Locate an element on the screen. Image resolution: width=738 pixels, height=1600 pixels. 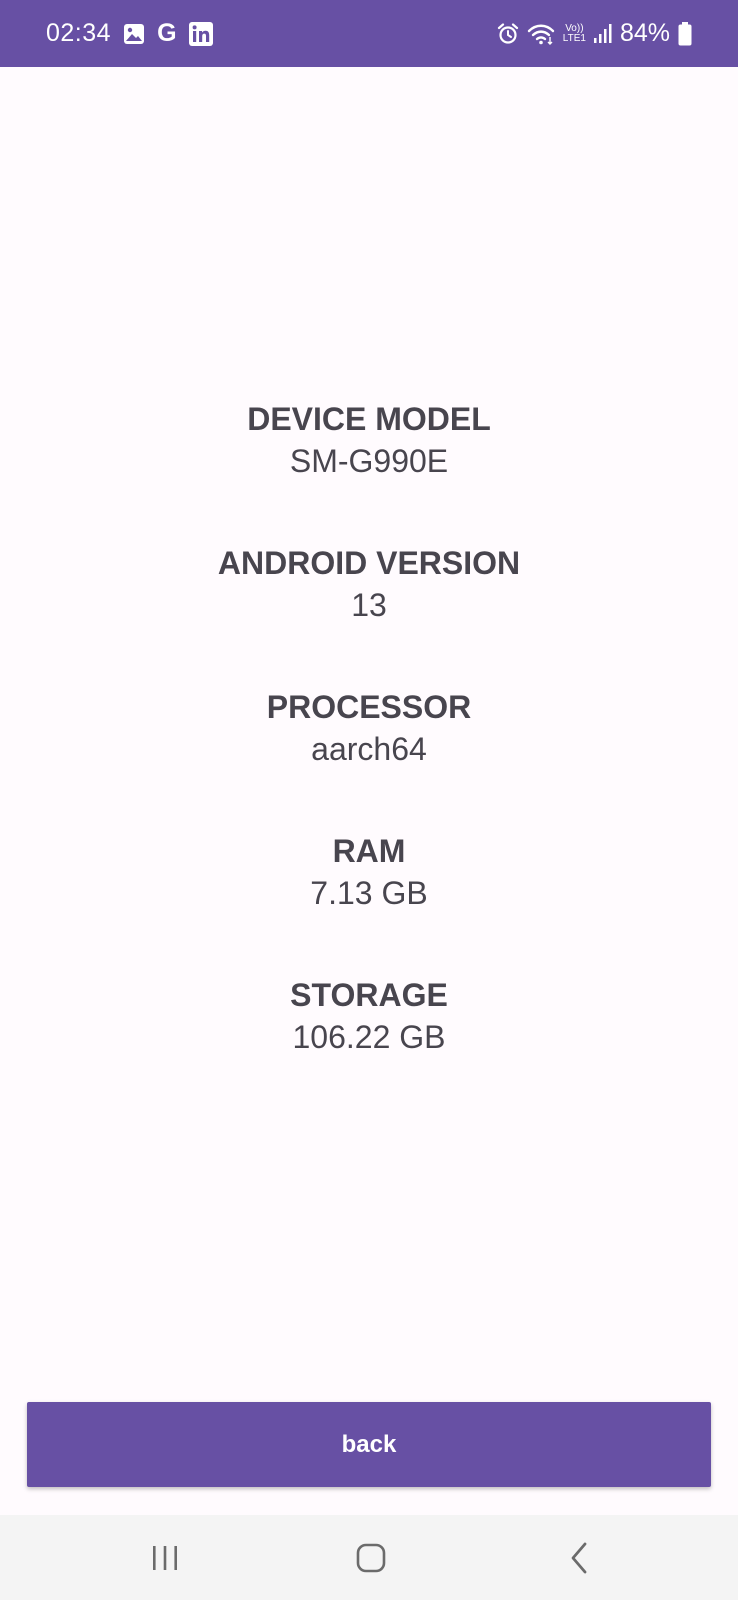
recents-icon is located at coordinates (165, 1558).